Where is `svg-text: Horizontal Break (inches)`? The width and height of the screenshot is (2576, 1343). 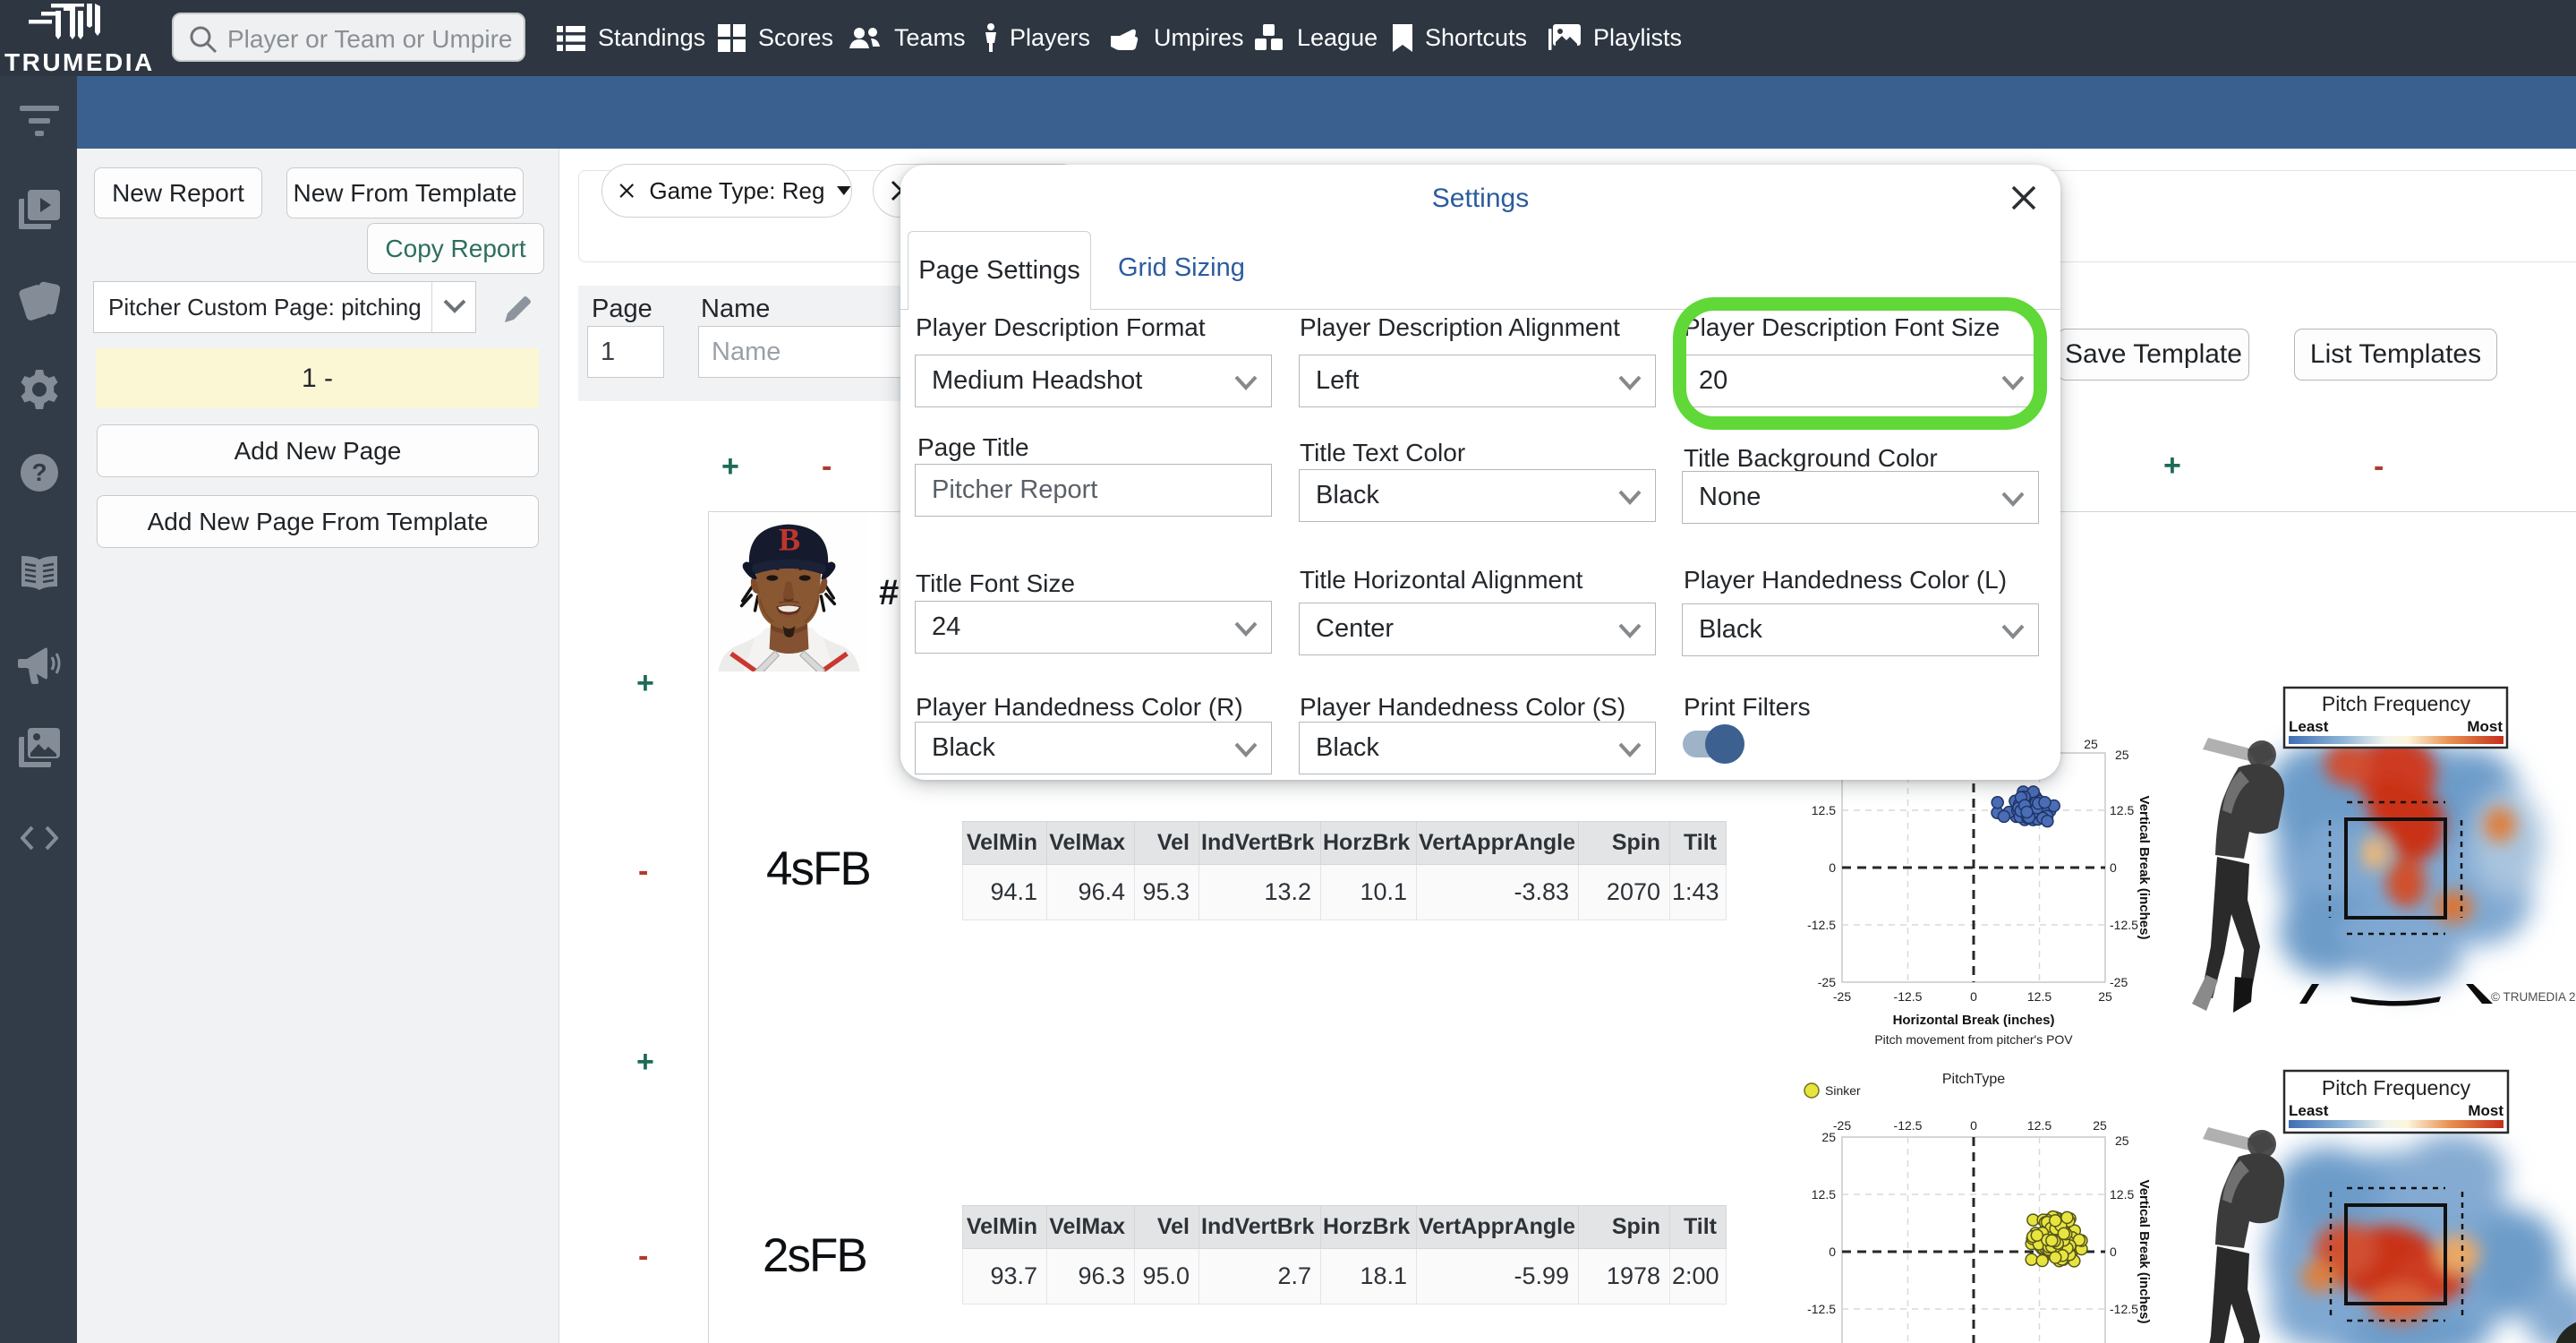
svg-text: Horizontal Break (inches) is located at coordinates (1974, 1020).